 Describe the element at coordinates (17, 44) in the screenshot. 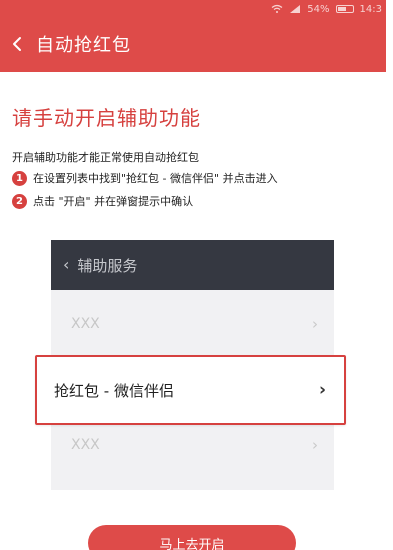

I see `back-icon` at that location.